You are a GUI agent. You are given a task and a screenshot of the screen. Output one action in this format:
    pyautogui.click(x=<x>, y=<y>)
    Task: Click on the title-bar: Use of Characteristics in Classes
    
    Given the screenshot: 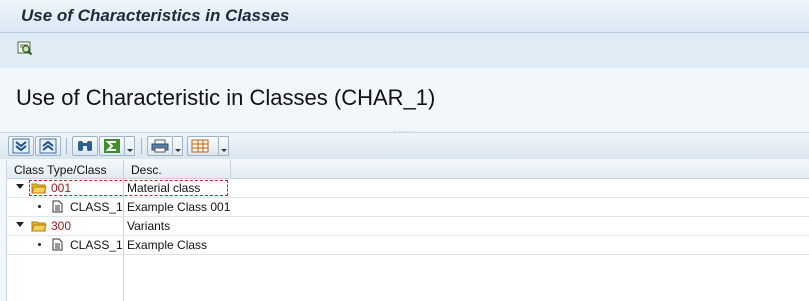 What is the action you would take?
    pyautogui.click(x=404, y=16)
    